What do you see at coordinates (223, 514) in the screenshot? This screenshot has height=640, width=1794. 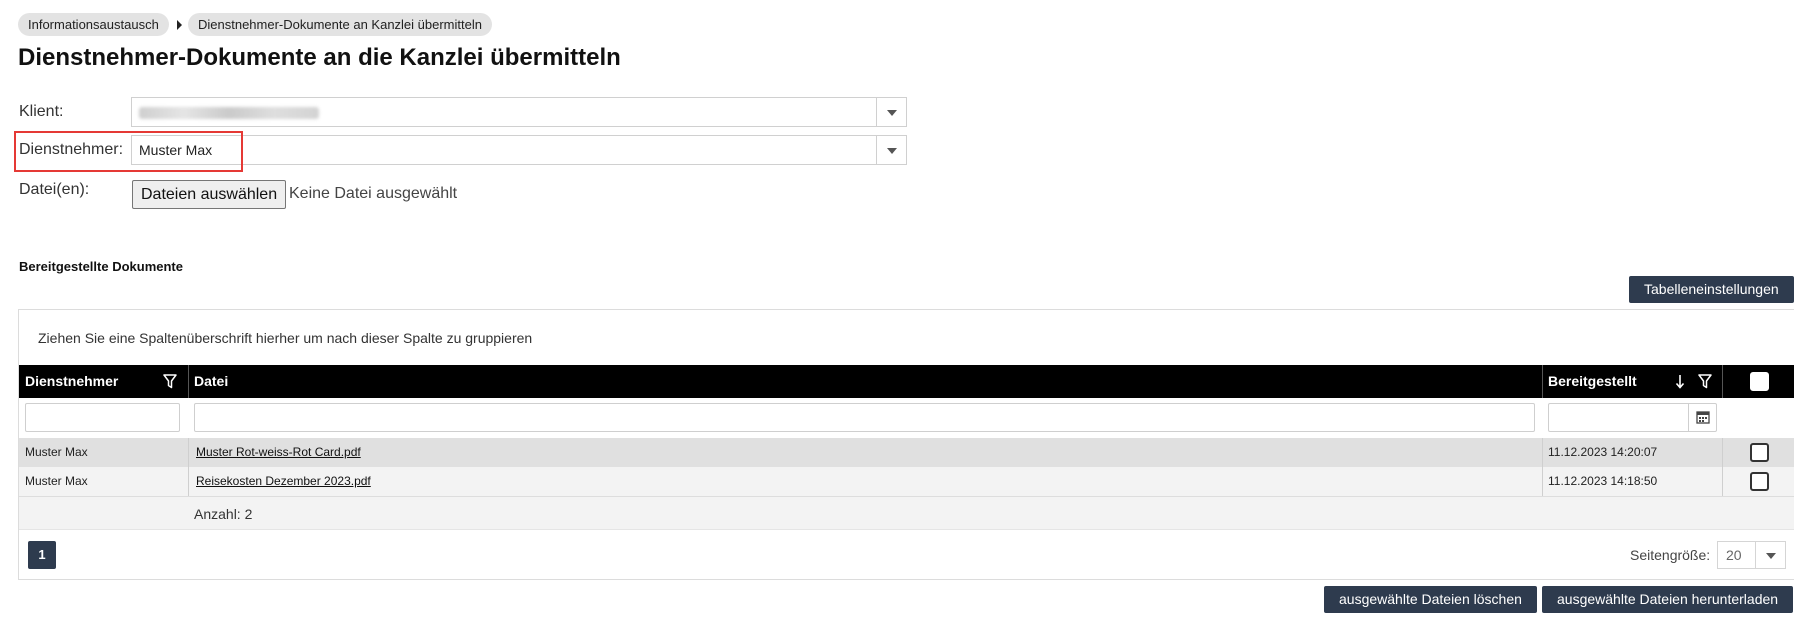 I see `row-count: Anzahl: 2` at bounding box center [223, 514].